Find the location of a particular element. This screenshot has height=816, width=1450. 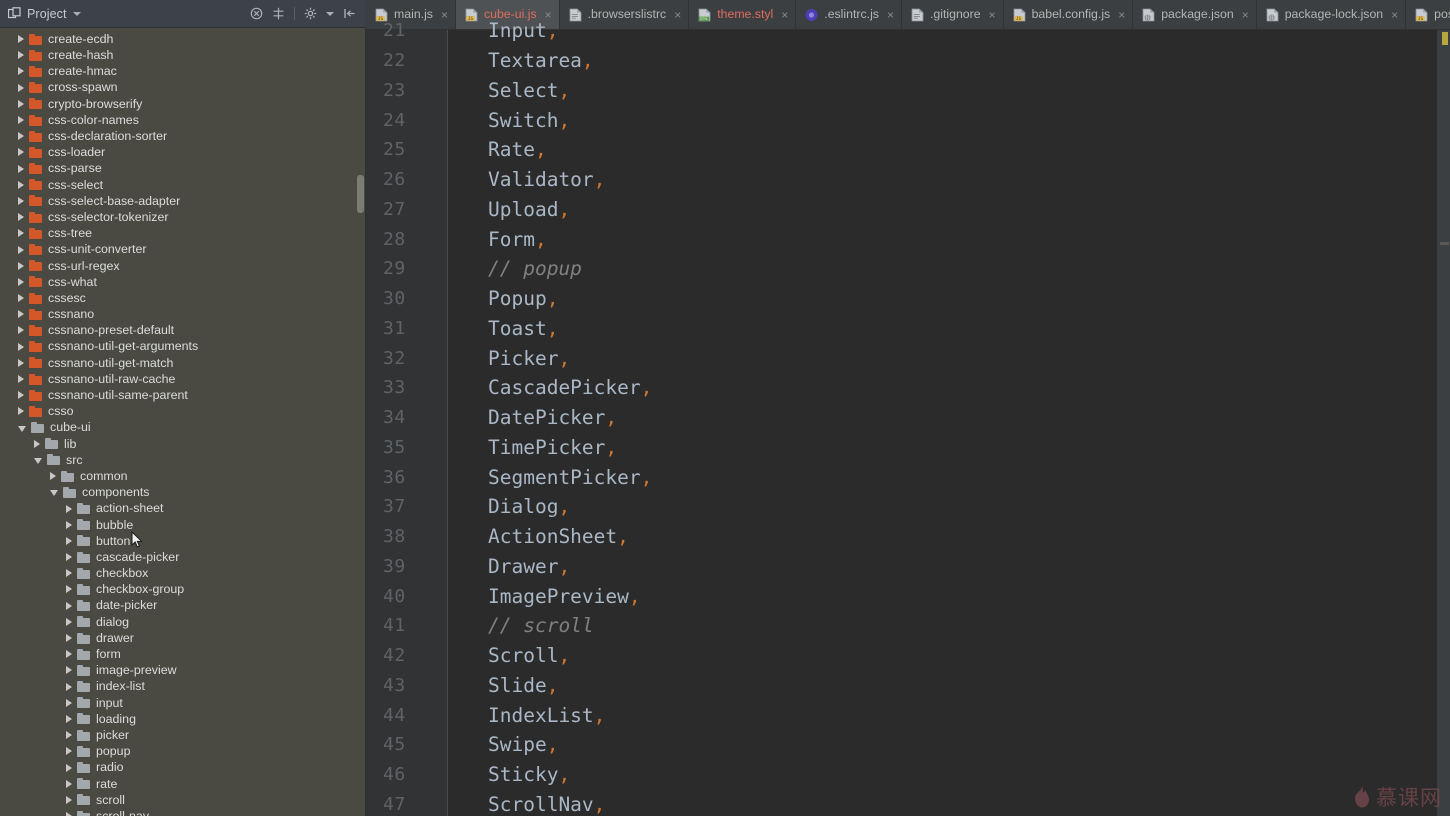

code-line: 39 Drawer, is located at coordinates (908, 567).